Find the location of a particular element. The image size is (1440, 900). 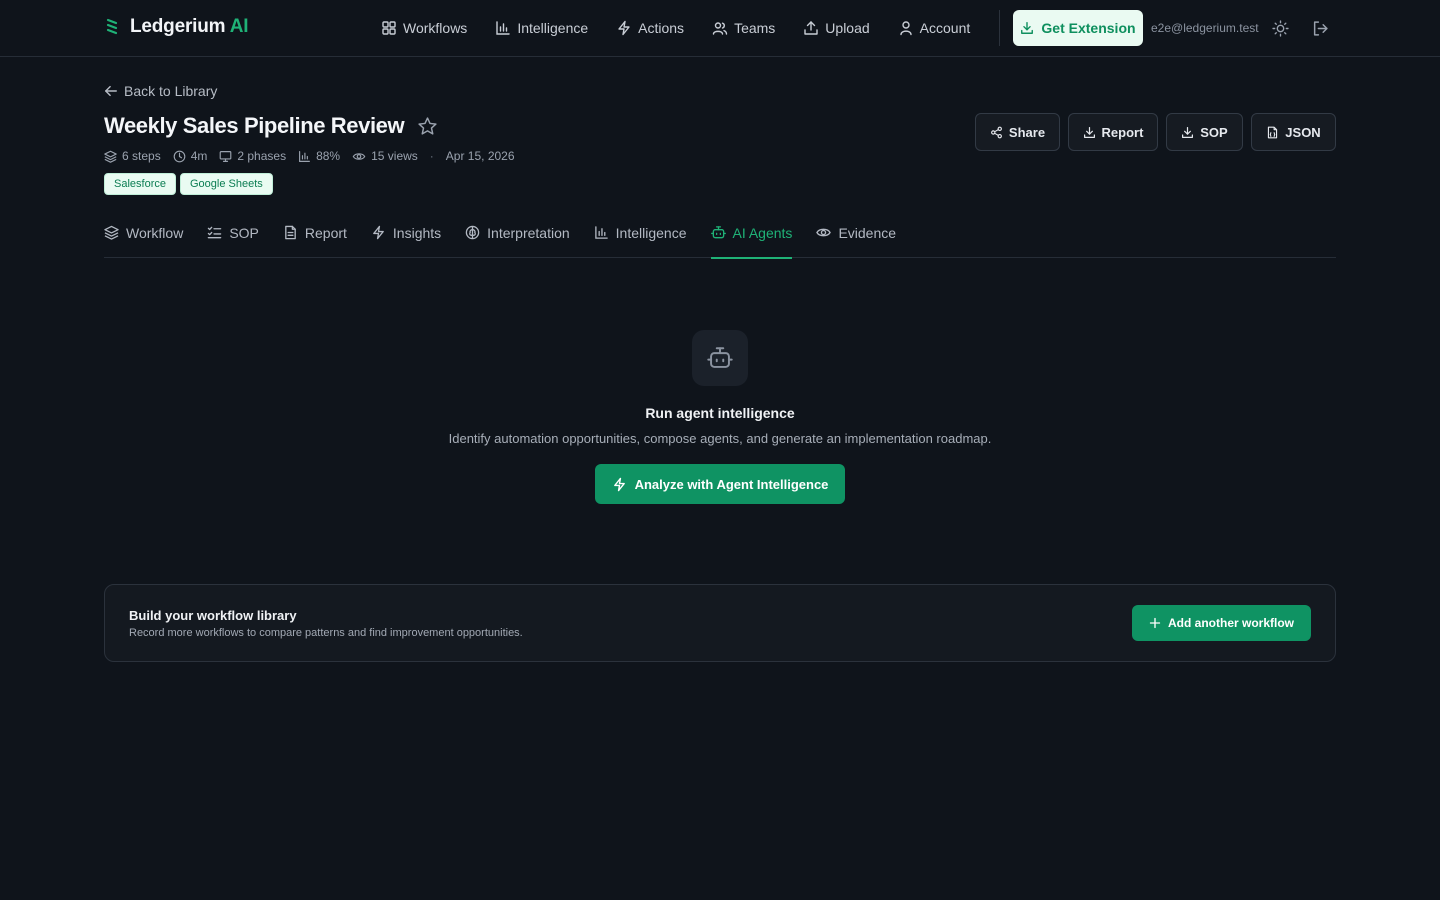

share-button: Share is located at coordinates (1017, 132).